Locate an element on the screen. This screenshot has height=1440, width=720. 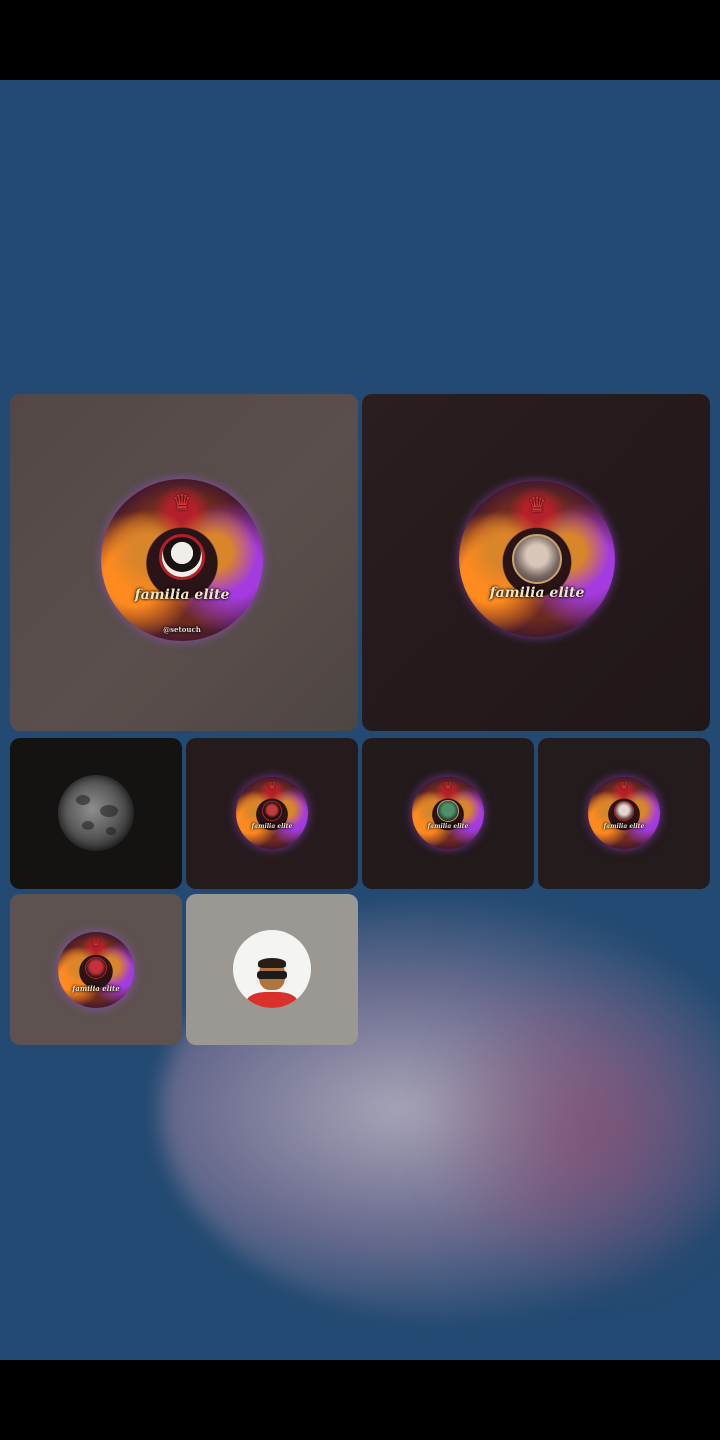
person-avatar is located at coordinates (272, 969).